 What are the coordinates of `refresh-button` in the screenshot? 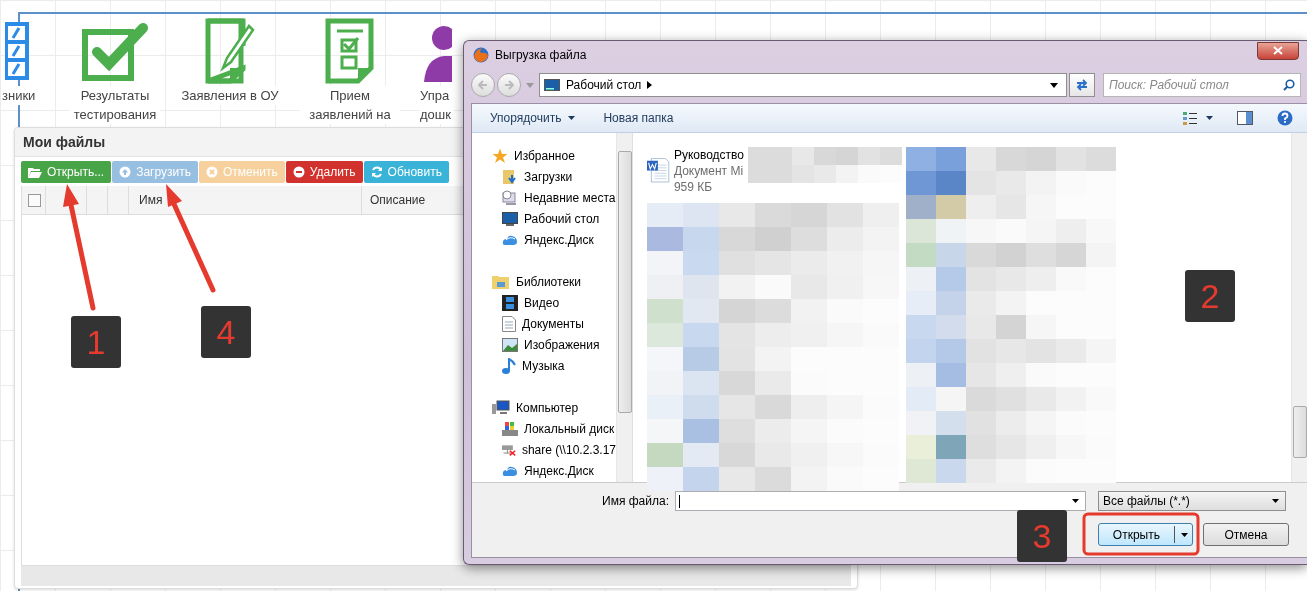 It's located at (1082, 85).